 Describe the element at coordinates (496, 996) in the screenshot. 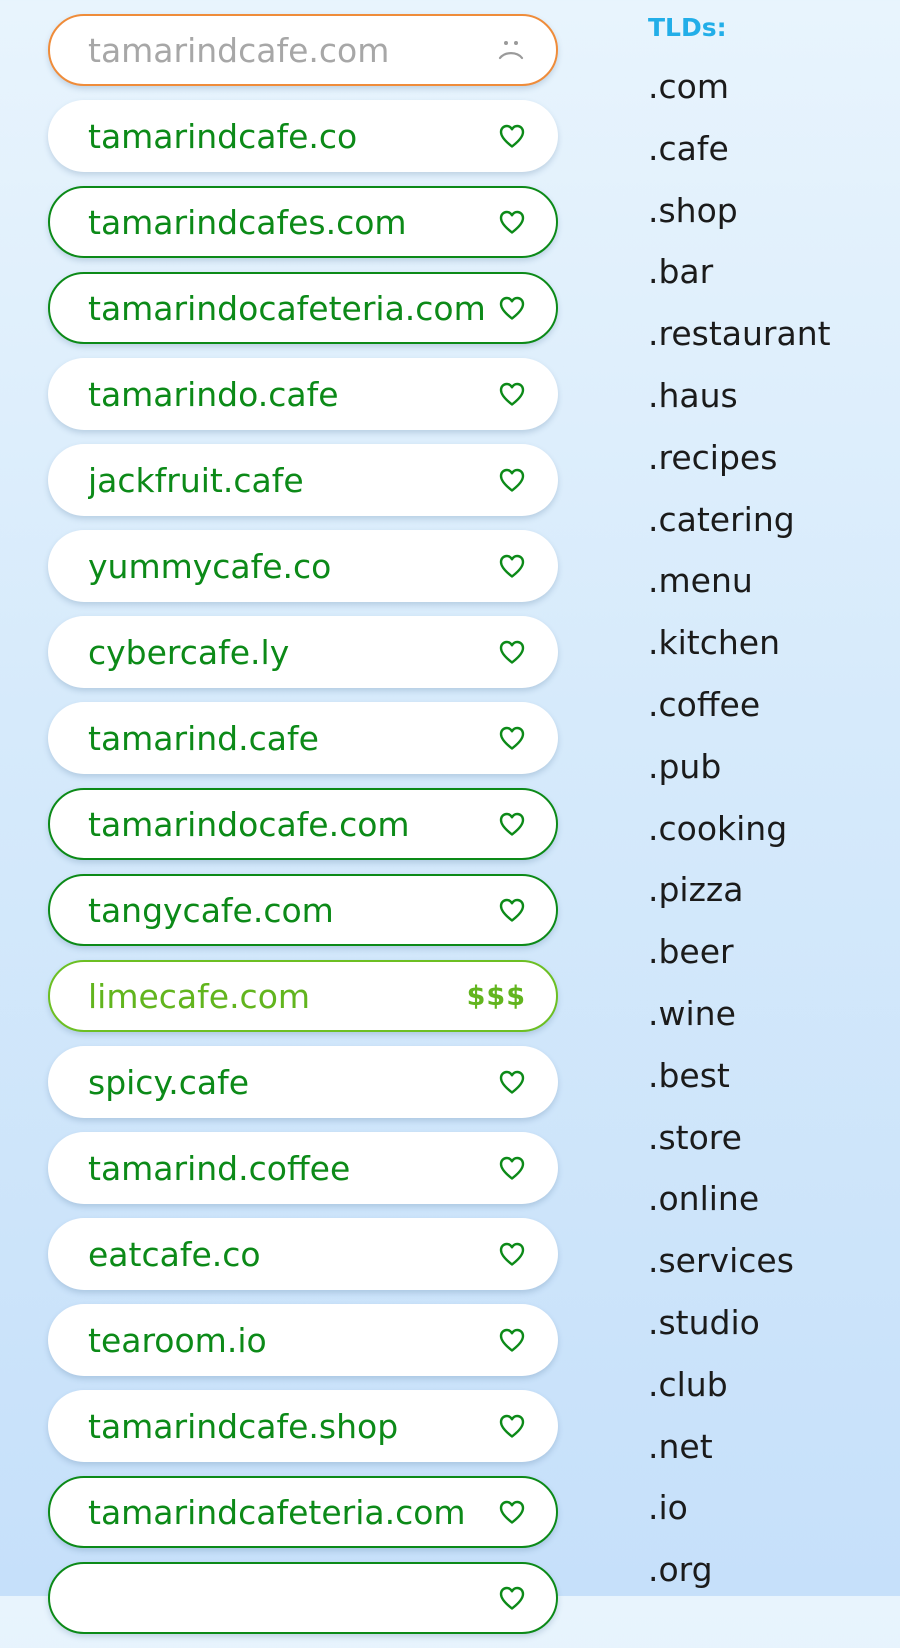

I see `price-icon: $$$` at that location.